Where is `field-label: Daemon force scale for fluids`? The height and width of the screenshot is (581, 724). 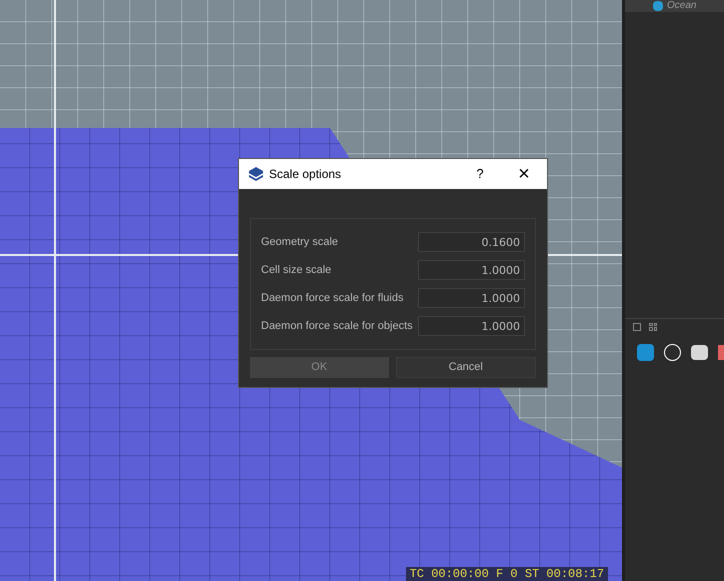
field-label: Daemon force scale for fluids is located at coordinates (332, 298).